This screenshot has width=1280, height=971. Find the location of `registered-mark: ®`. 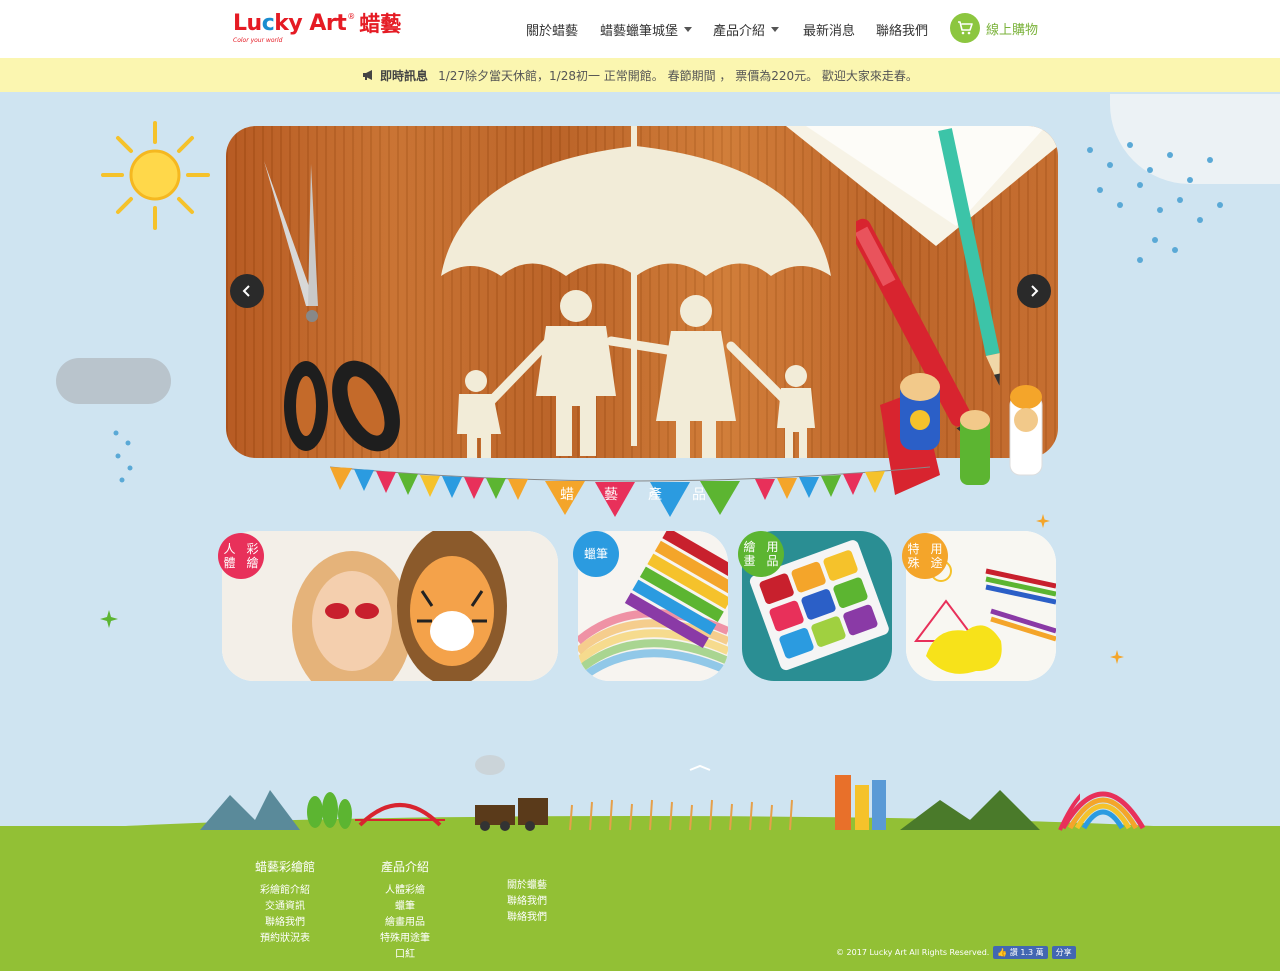

registered-mark: ® is located at coordinates (351, 16).